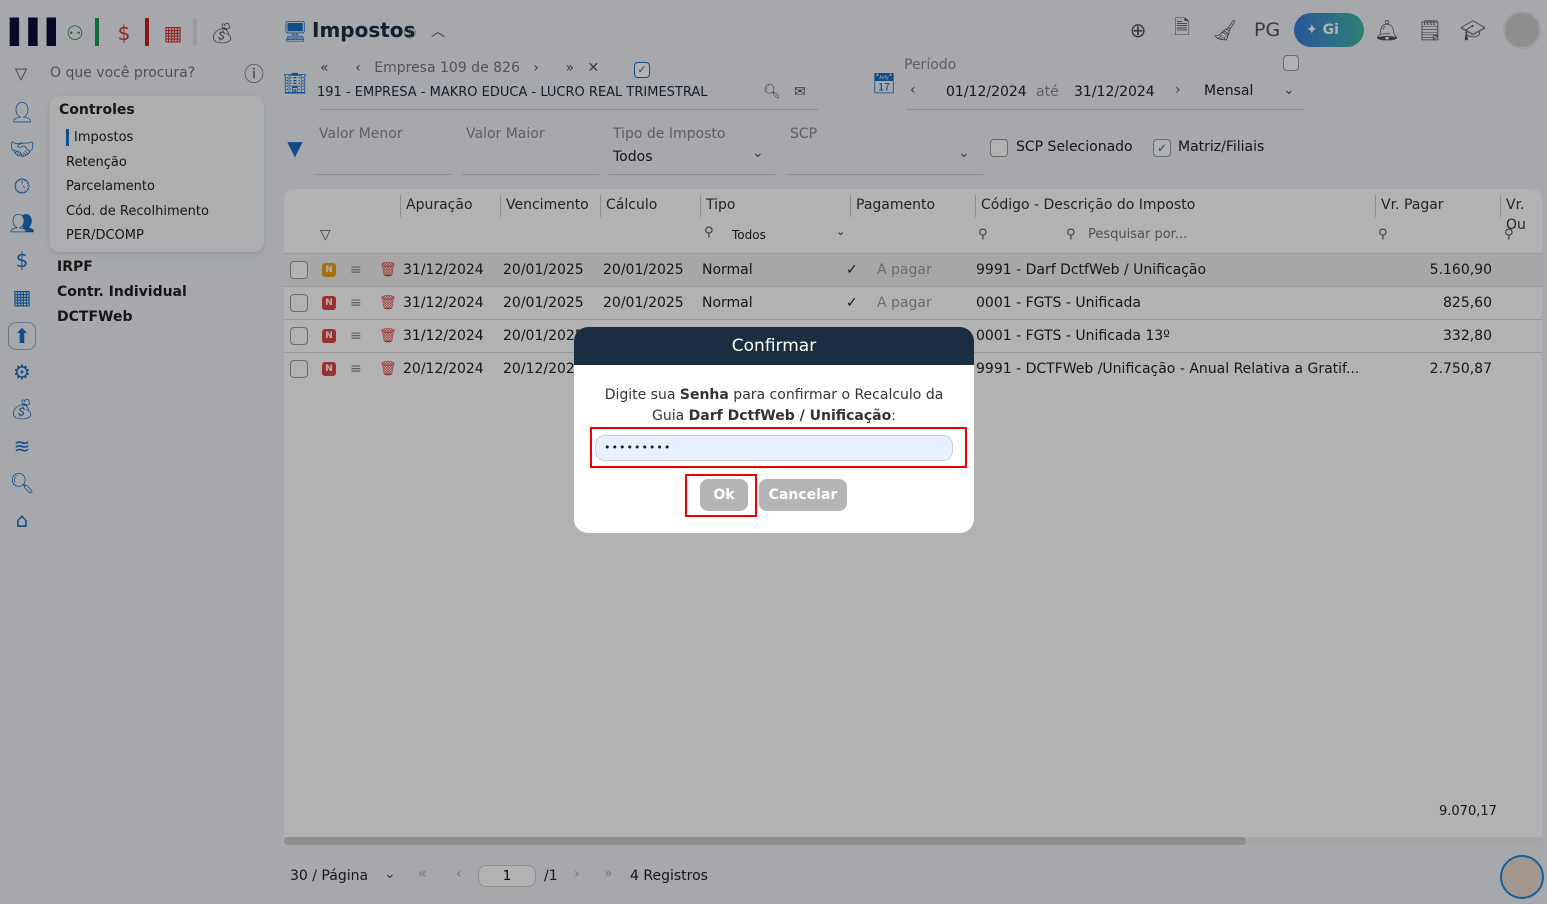  What do you see at coordinates (774, 448) in the screenshot?
I see `password-input: •••••••••` at bounding box center [774, 448].